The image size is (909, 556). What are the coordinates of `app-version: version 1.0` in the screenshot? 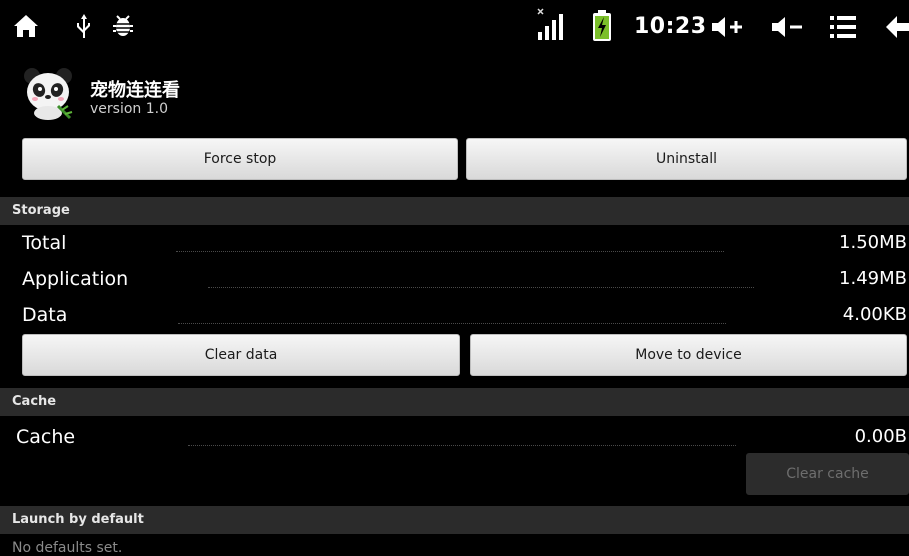 It's located at (129, 109).